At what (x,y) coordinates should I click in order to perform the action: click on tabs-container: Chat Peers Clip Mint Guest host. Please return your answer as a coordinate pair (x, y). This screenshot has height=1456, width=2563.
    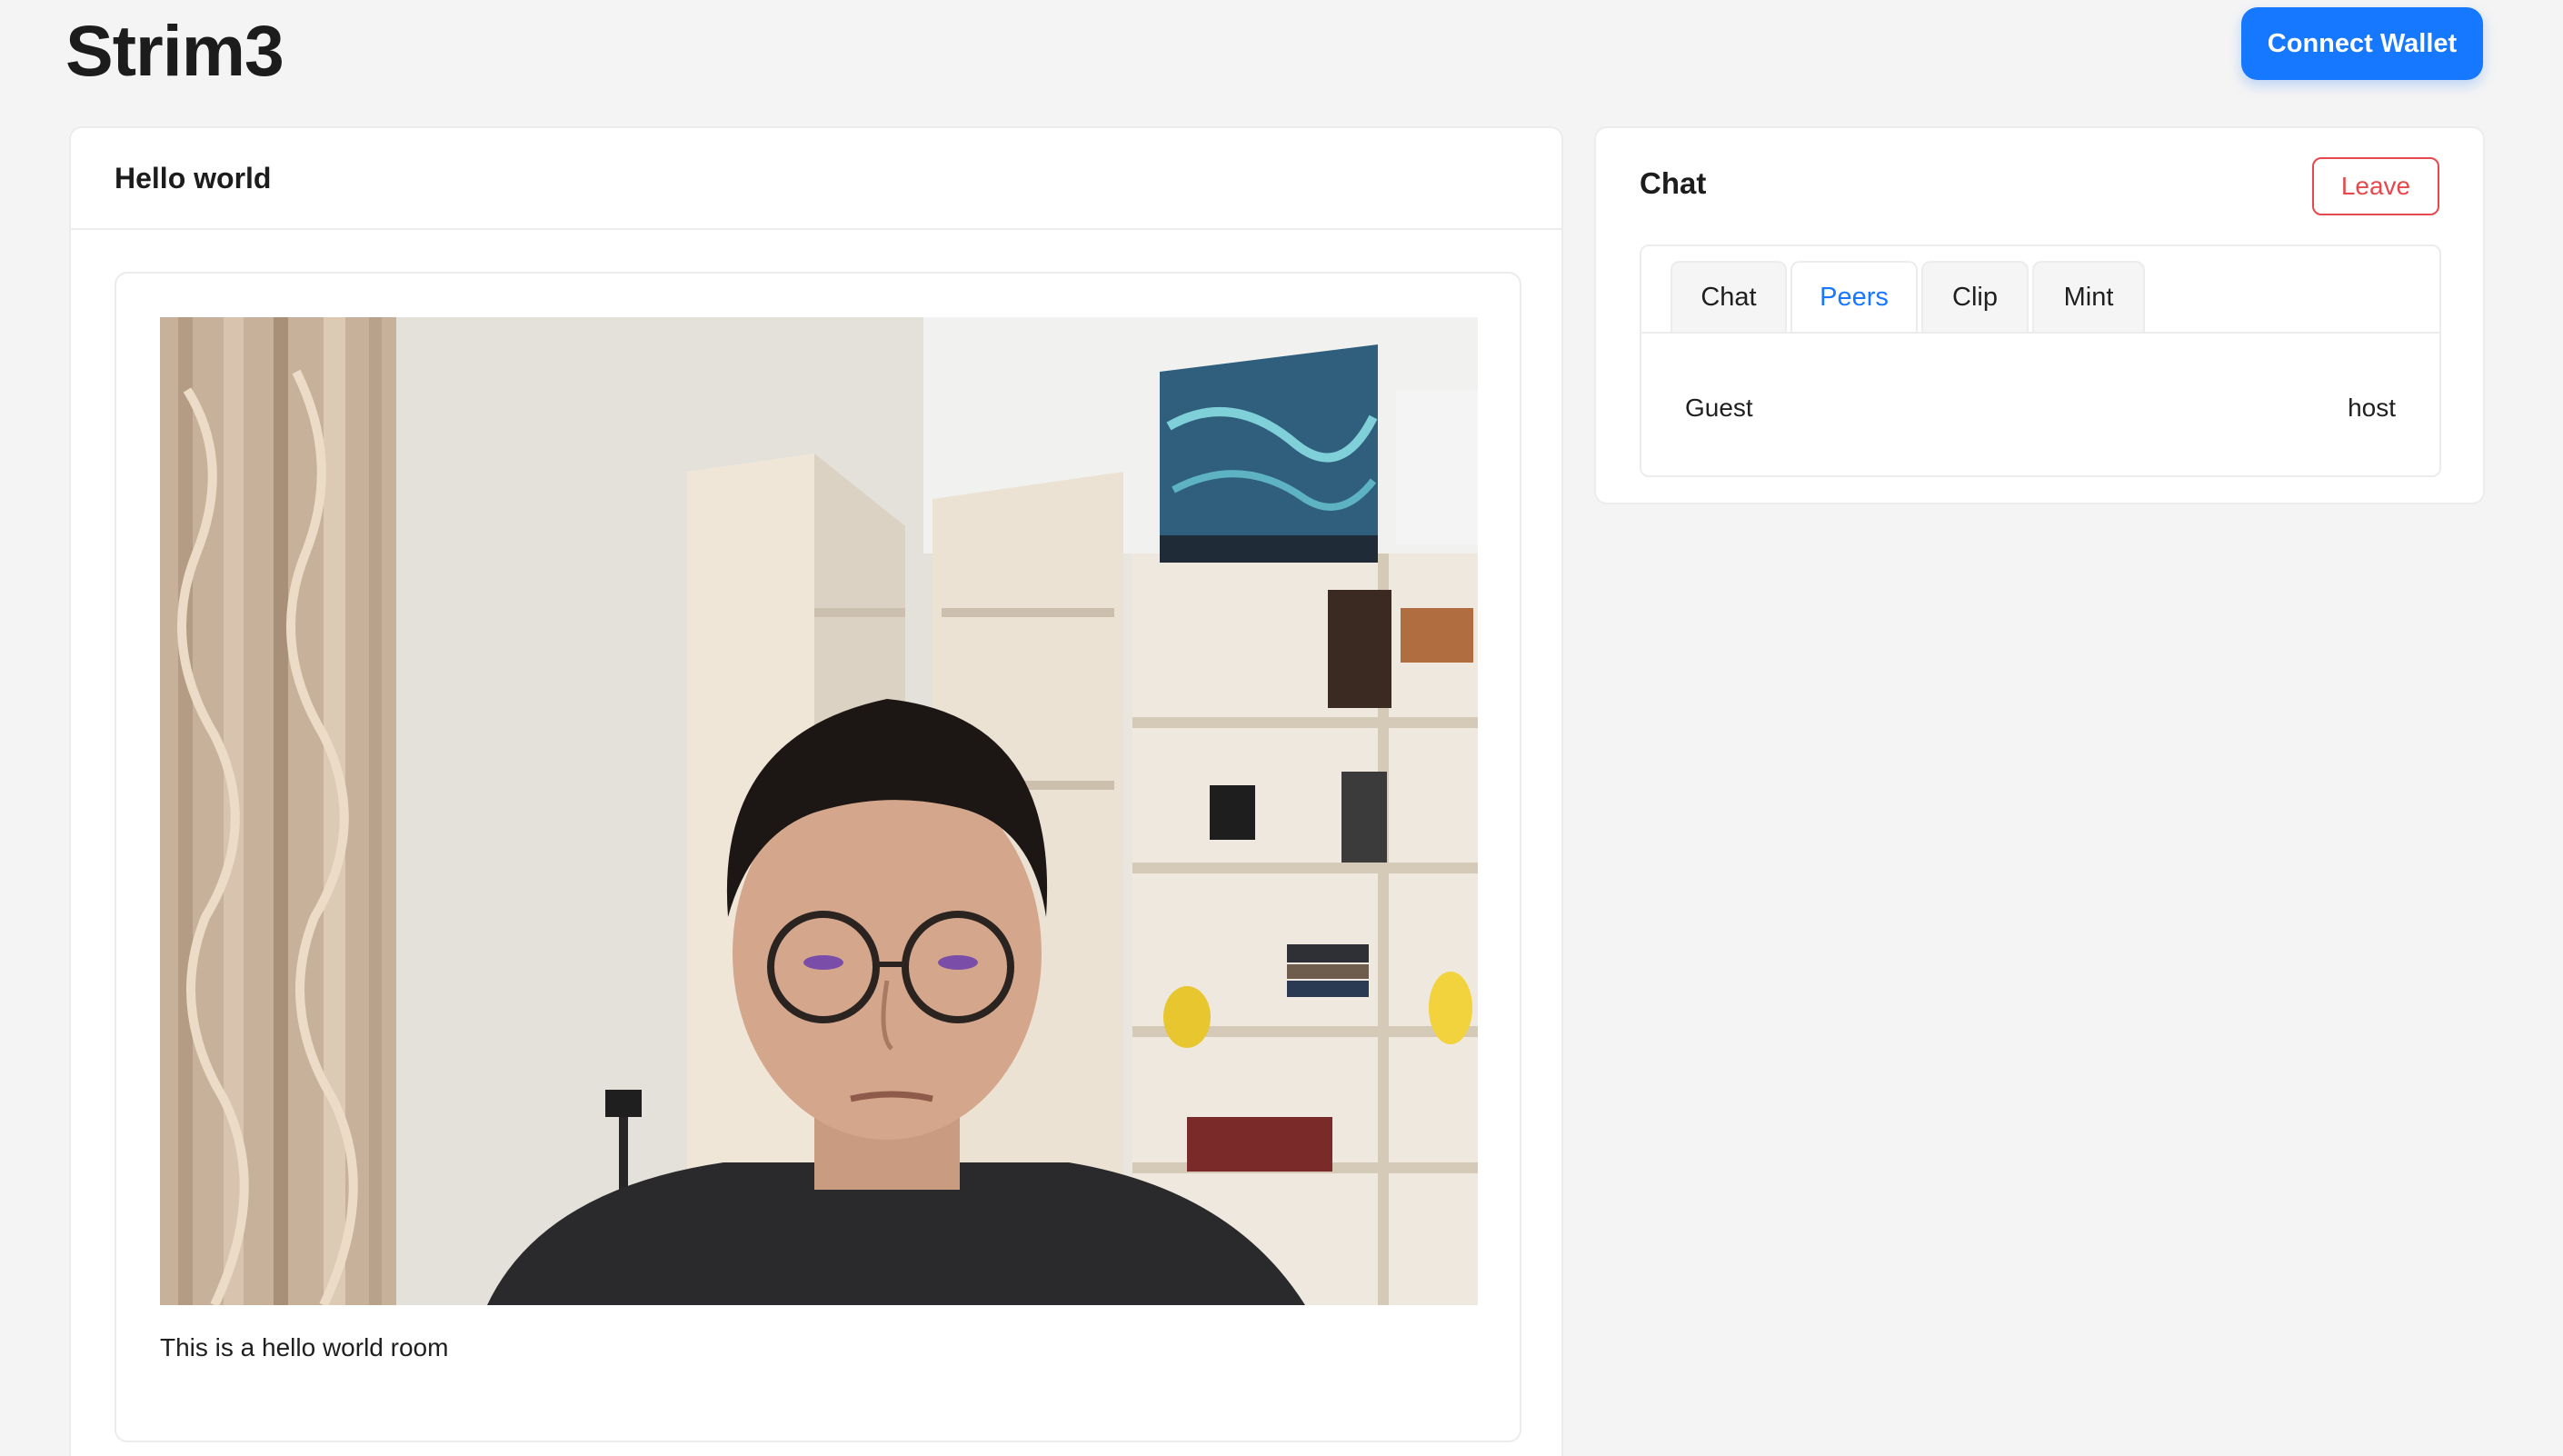
    Looking at the image, I should click on (2040, 361).